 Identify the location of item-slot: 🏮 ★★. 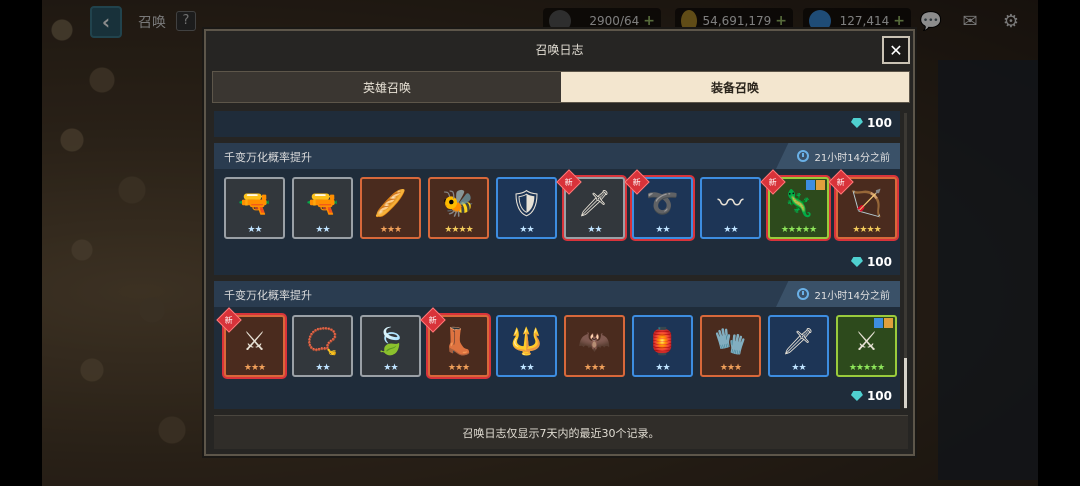
(662, 346).